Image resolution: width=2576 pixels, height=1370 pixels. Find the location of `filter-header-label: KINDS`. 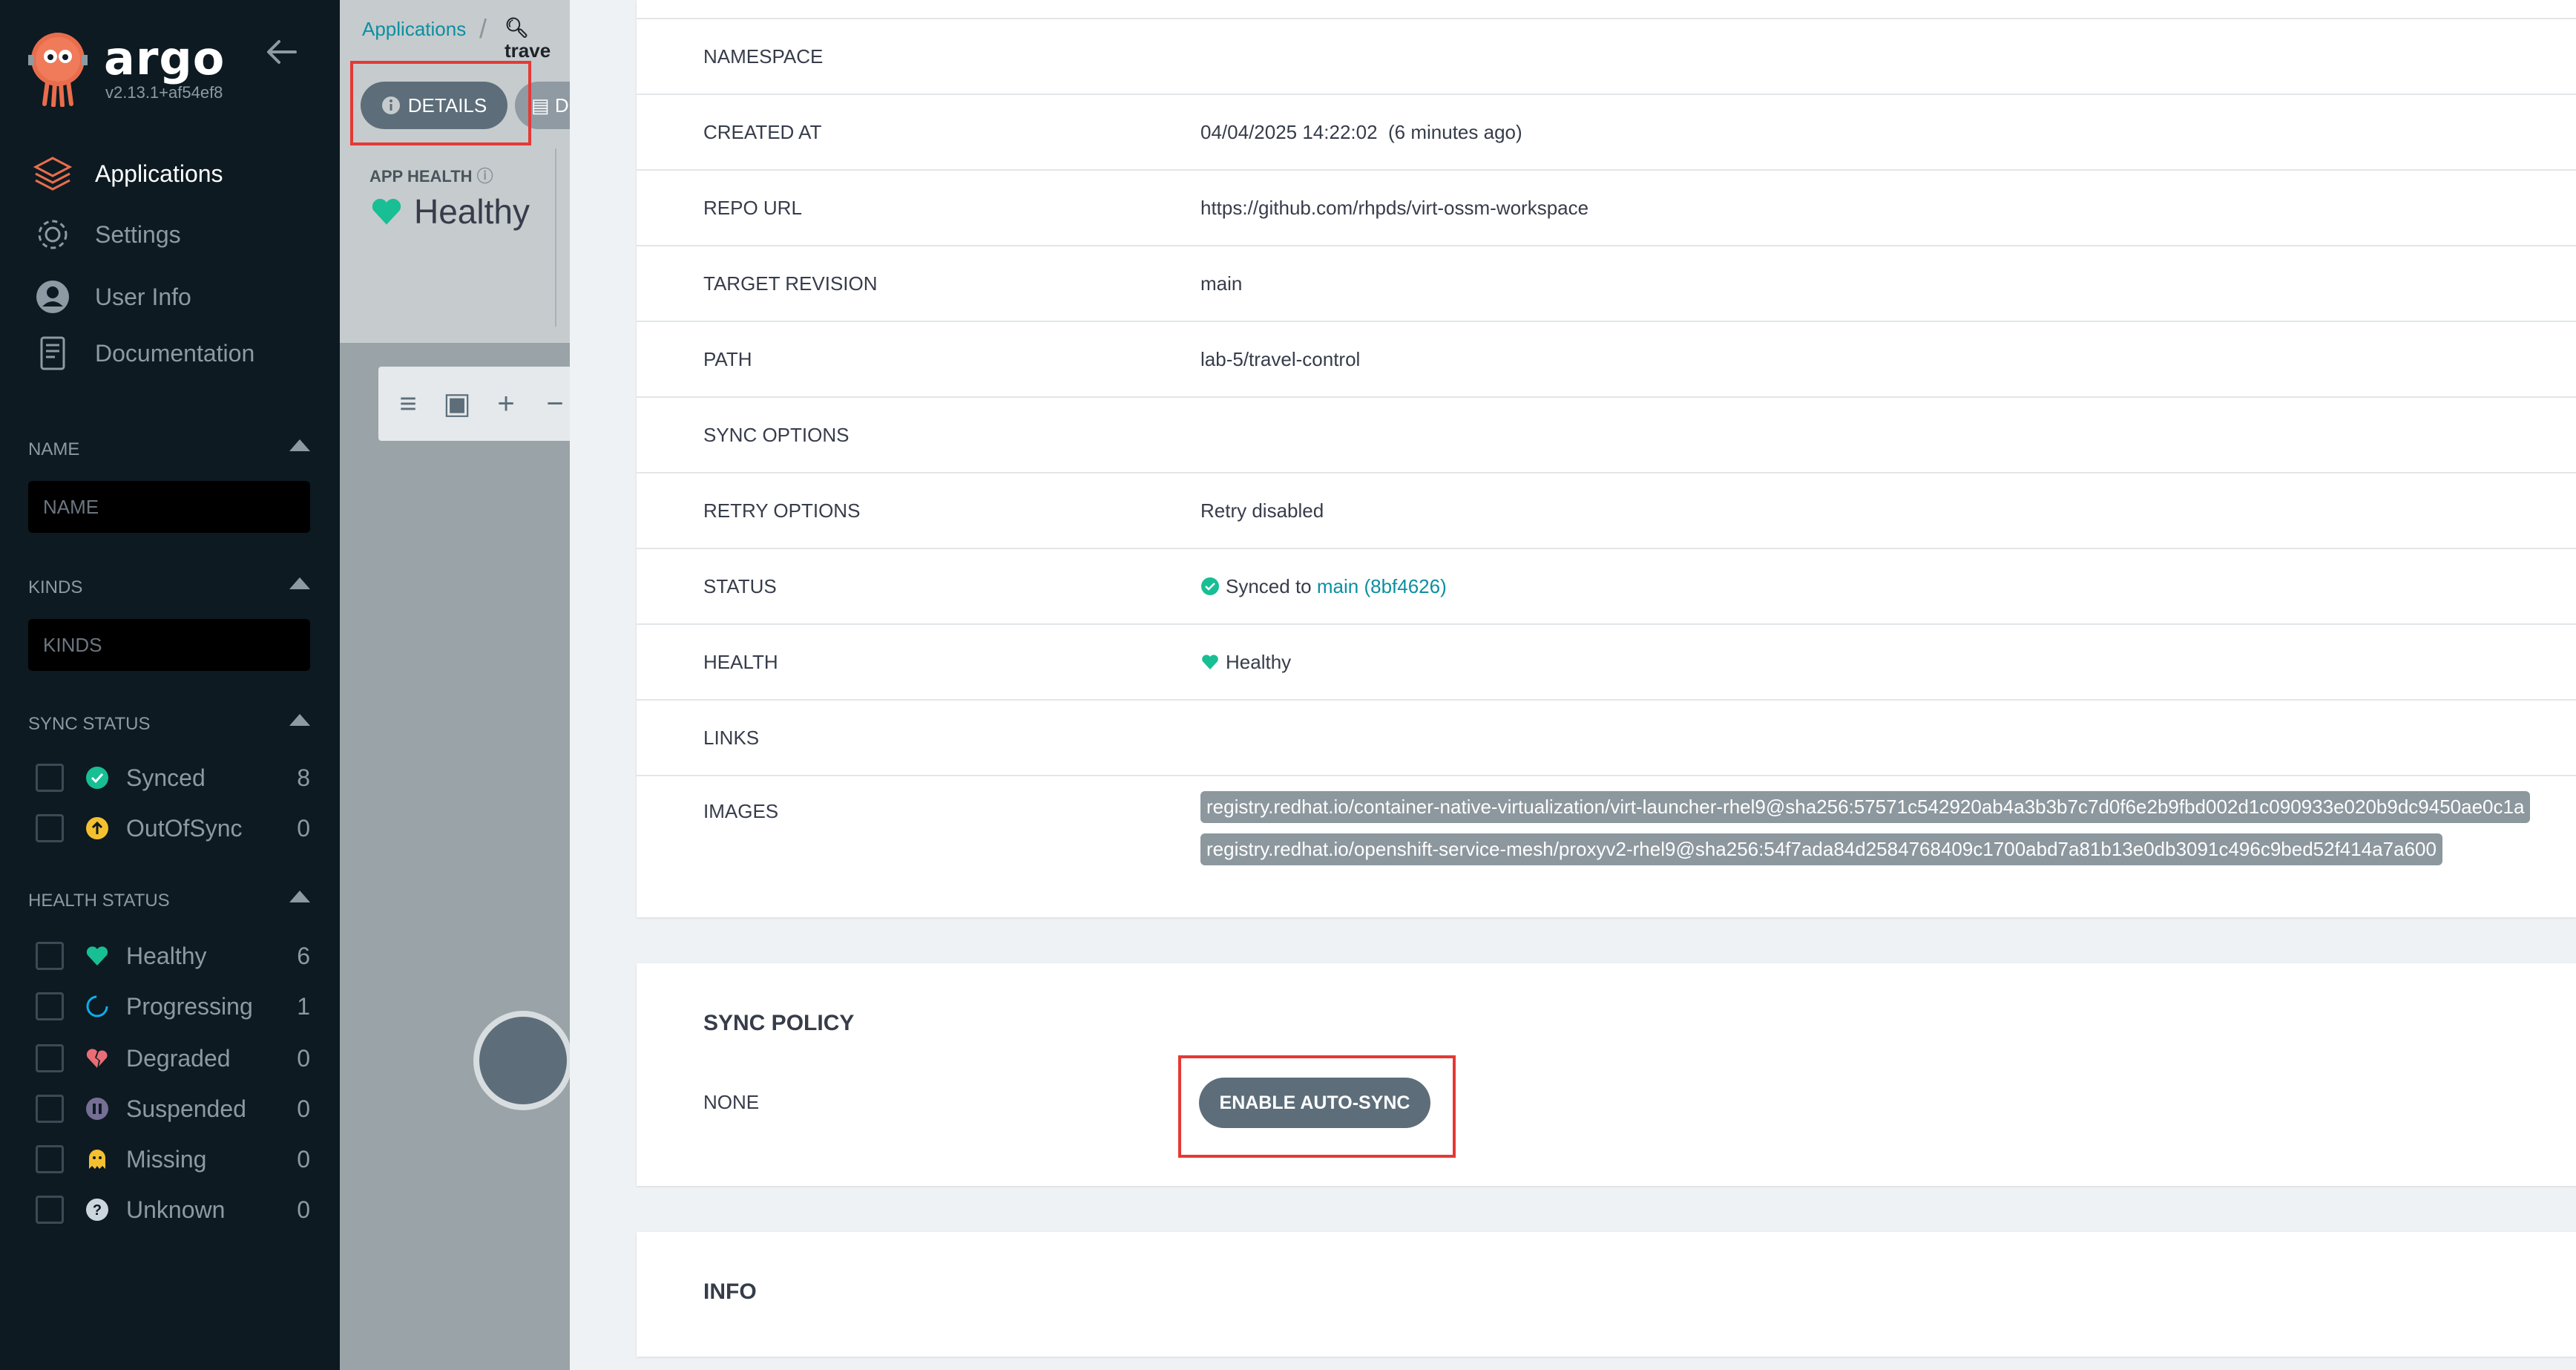

filter-header-label: KINDS is located at coordinates (55, 587).